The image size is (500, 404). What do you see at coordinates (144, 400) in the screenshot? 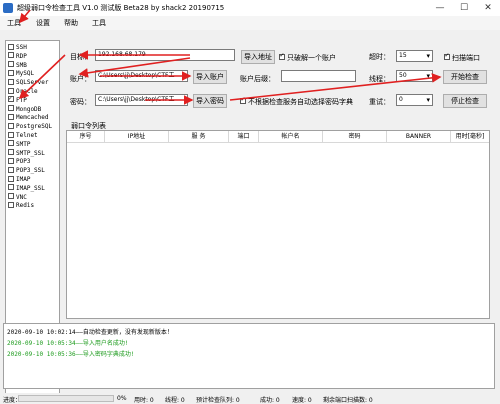
I see `elapsed-status: 用时: 0` at bounding box center [144, 400].